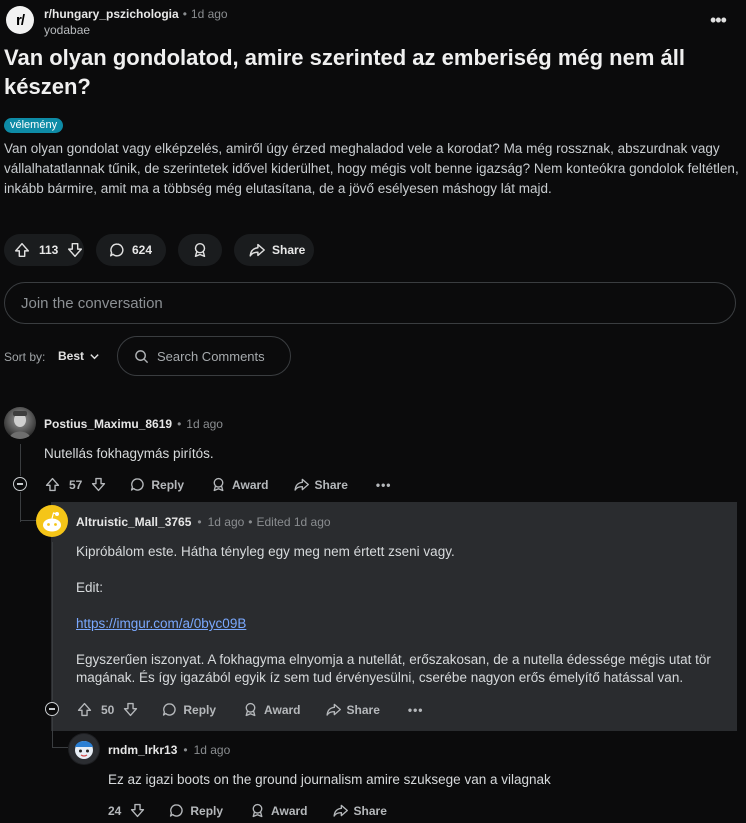 This screenshot has height=823, width=746. I want to click on search-comments-input: Search Comments, so click(204, 356).